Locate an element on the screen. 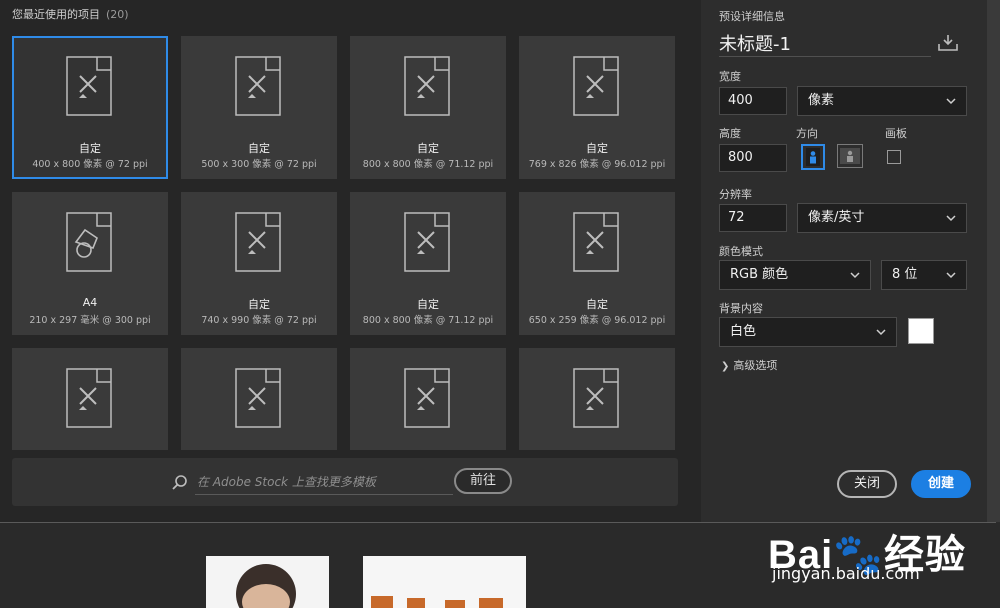  color-mode-select: RGB 颜色 is located at coordinates (795, 275).